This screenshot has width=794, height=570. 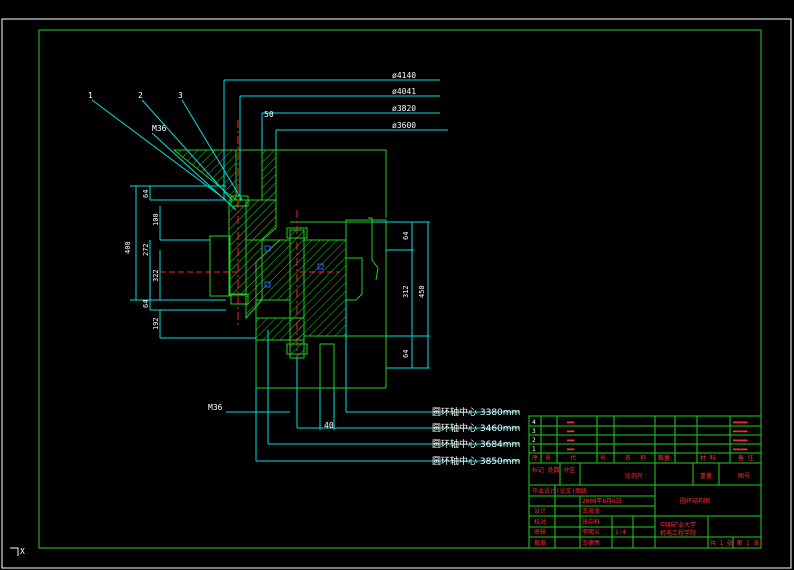 What do you see at coordinates (628, 458) in the screenshot?
I see `tb-header-4: 名` at bounding box center [628, 458].